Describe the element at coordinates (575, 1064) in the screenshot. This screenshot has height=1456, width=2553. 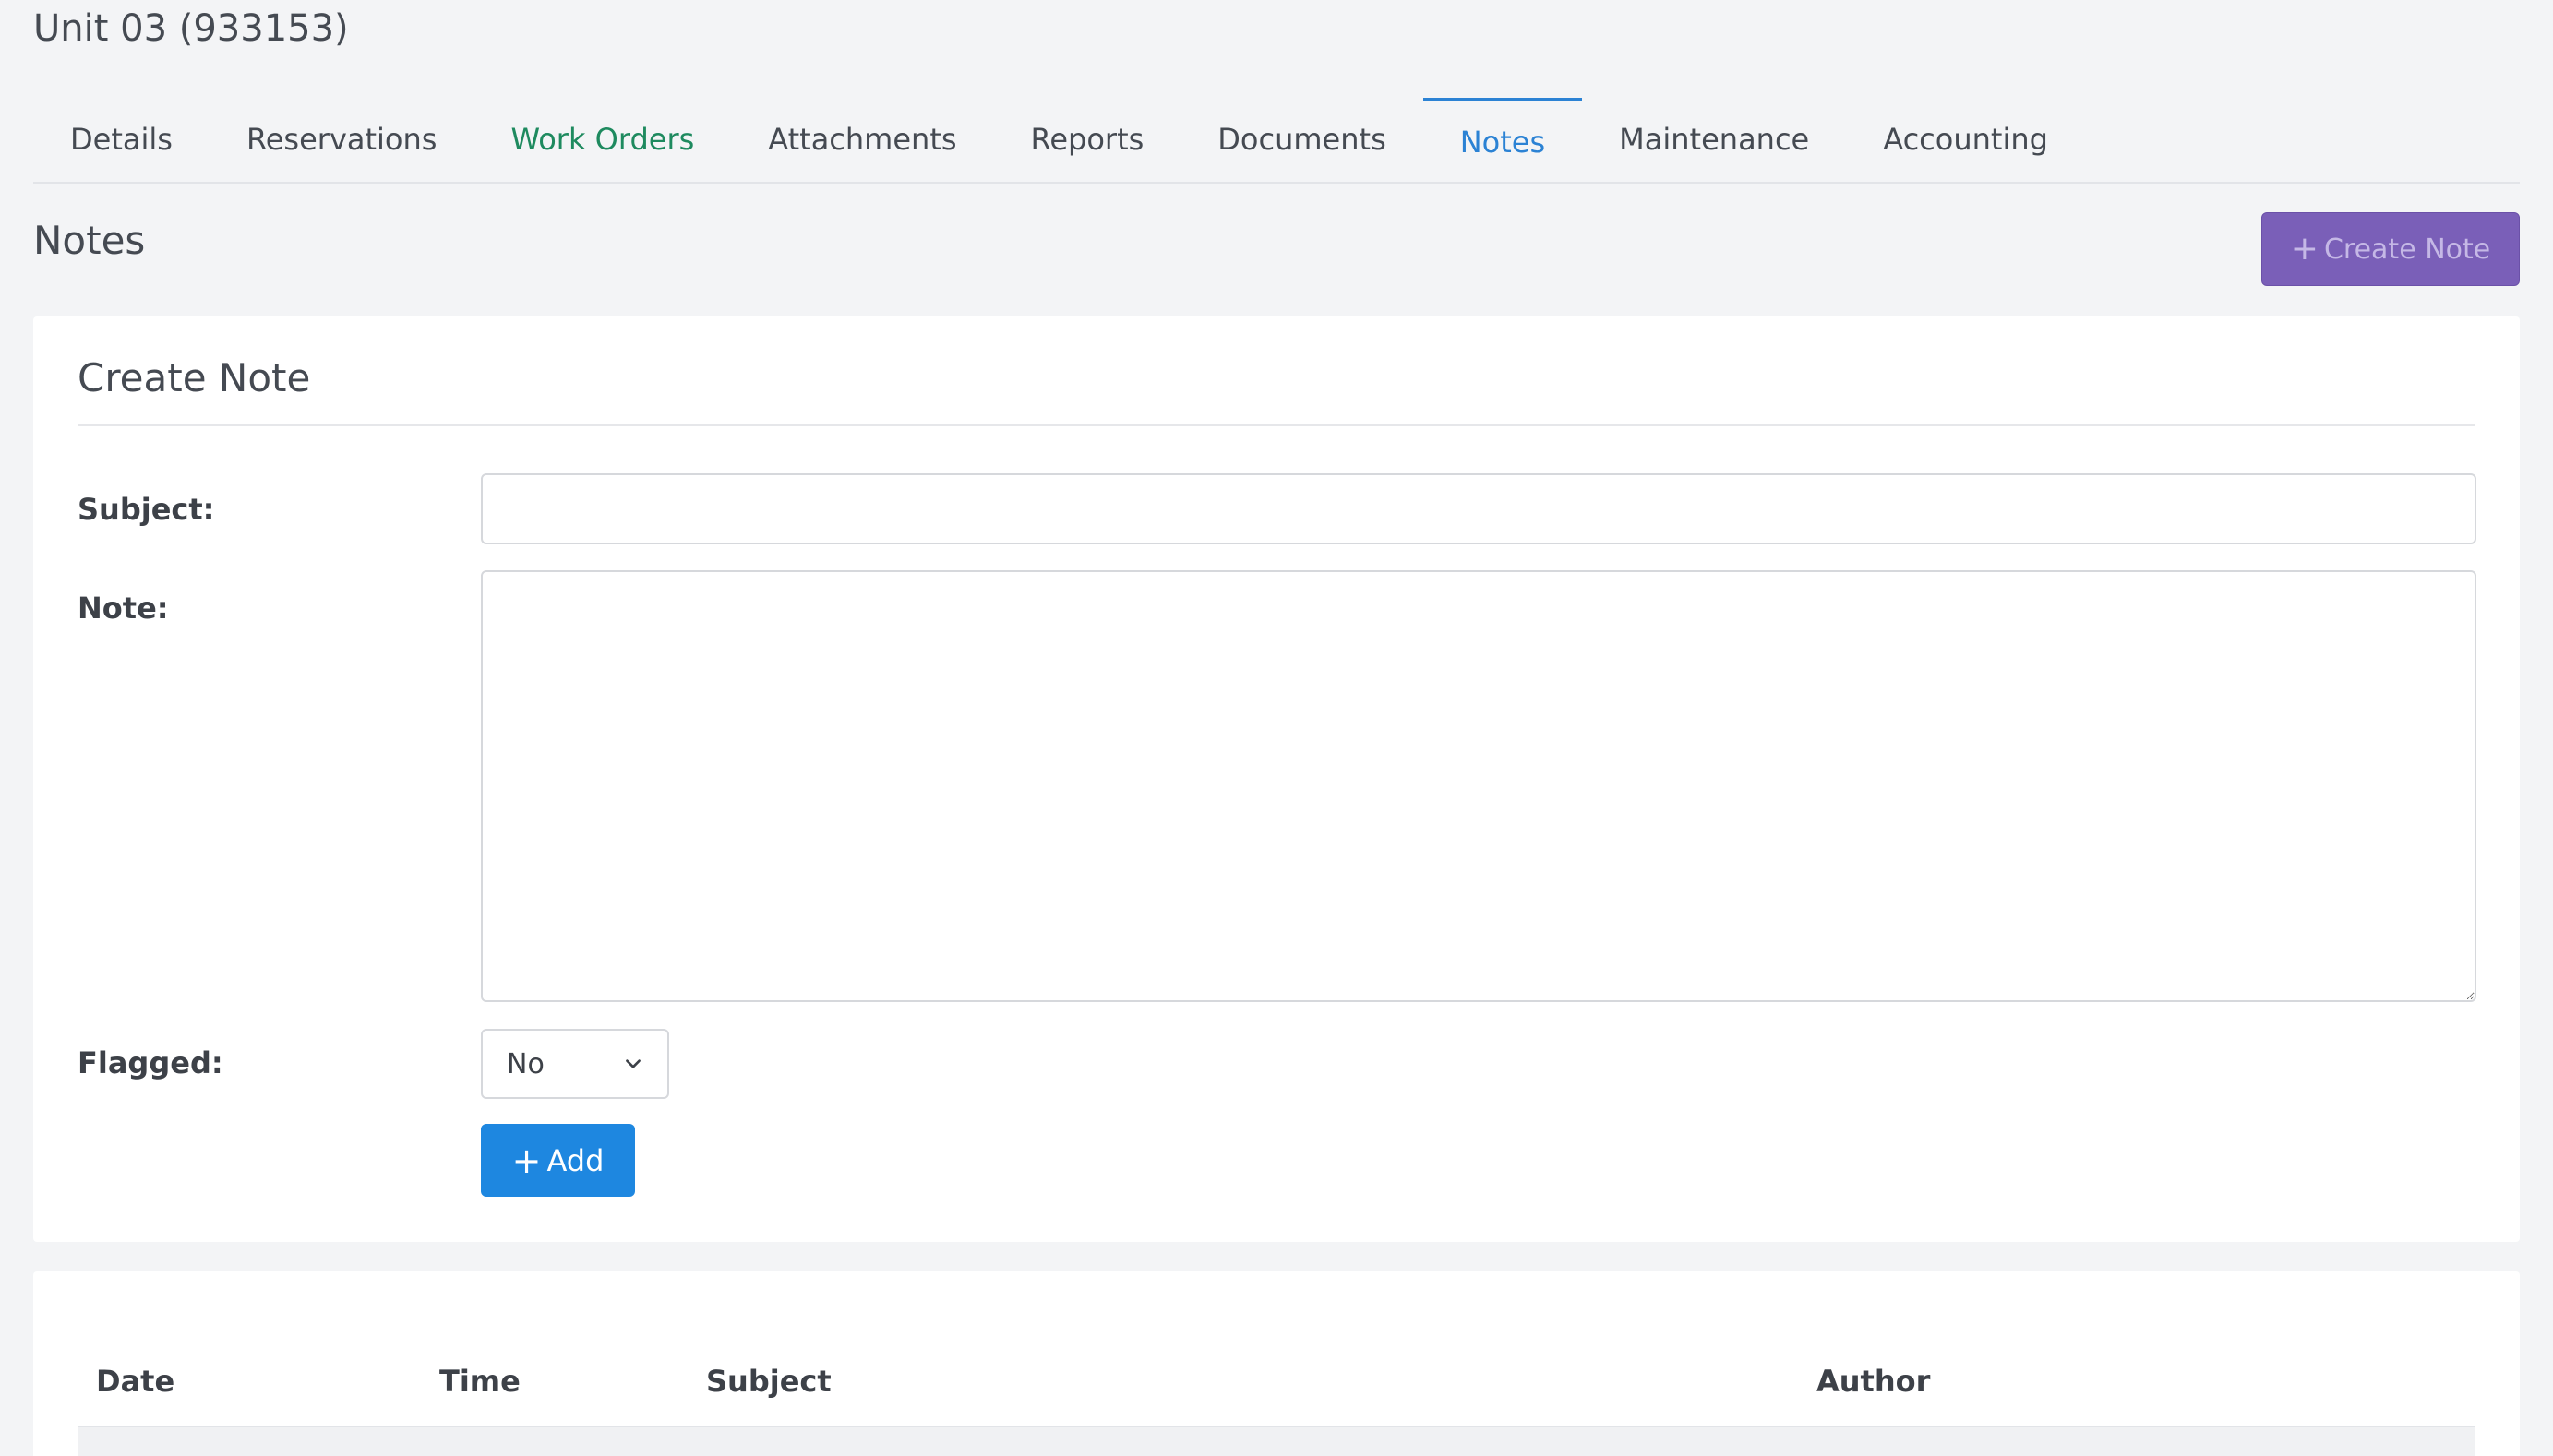
I see `flagged-select: No` at that location.